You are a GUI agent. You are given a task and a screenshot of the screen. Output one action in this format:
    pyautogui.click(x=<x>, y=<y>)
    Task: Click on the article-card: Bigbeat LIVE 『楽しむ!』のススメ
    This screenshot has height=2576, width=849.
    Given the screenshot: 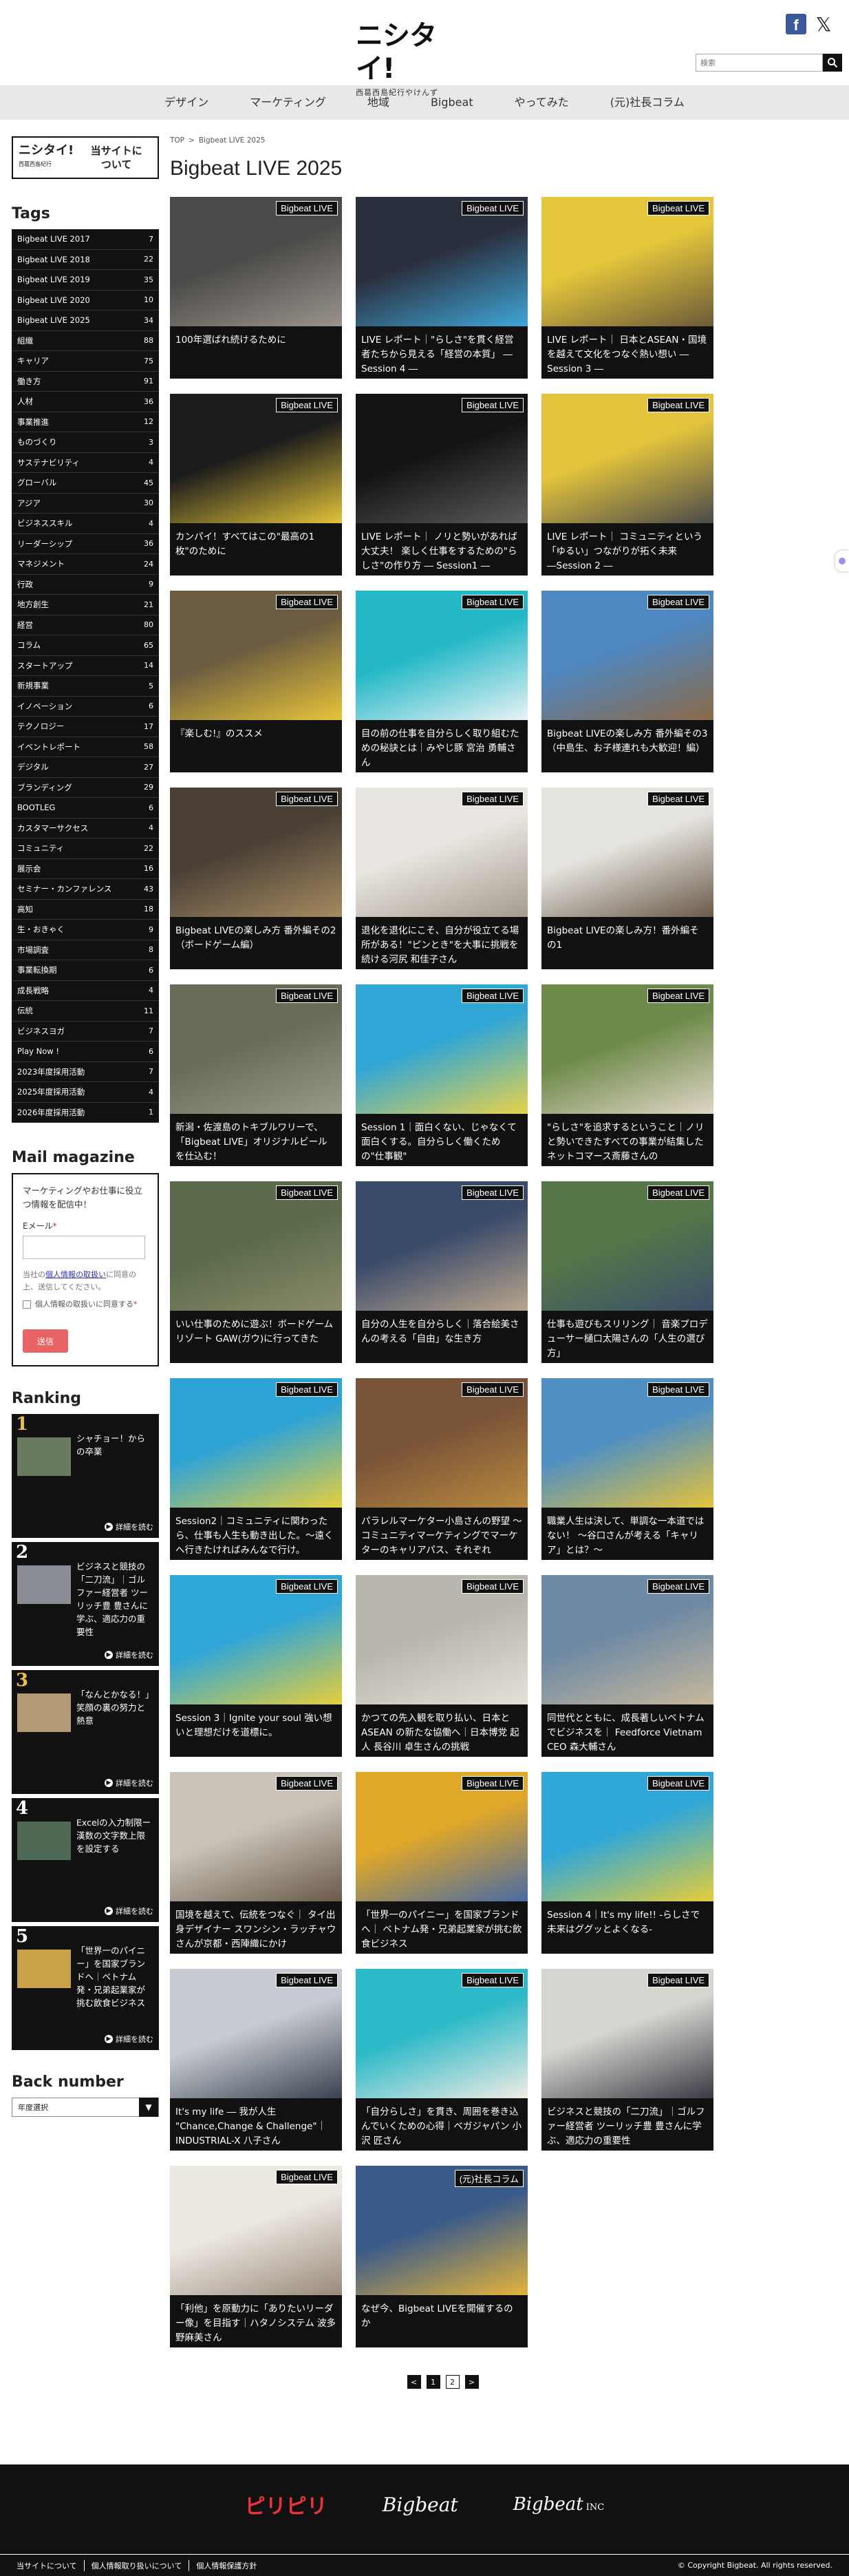 What is the action you would take?
    pyautogui.click(x=256, y=682)
    